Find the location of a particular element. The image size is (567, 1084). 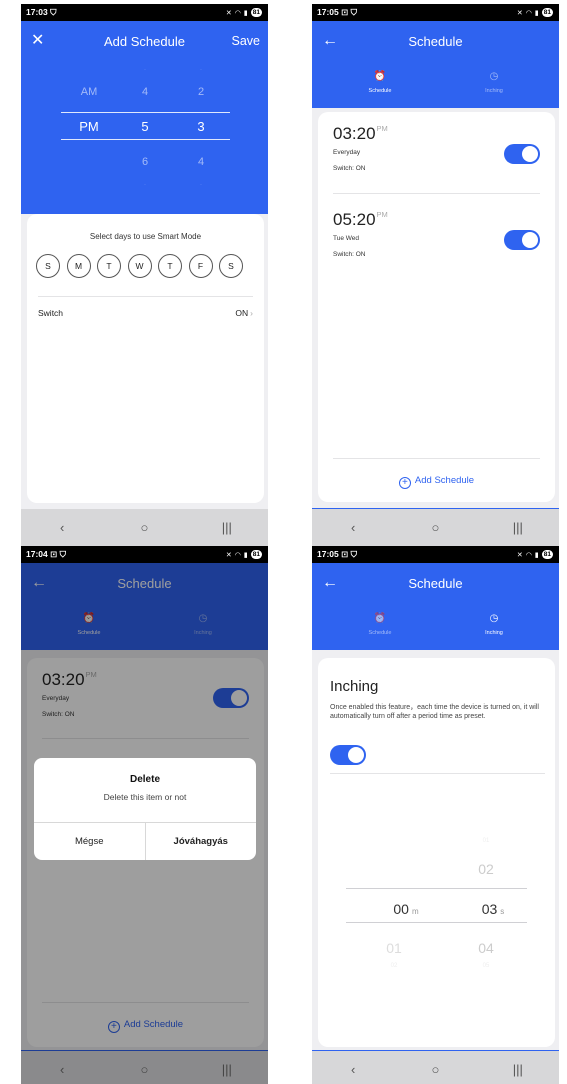

save-button: Save is located at coordinates (246, 41).